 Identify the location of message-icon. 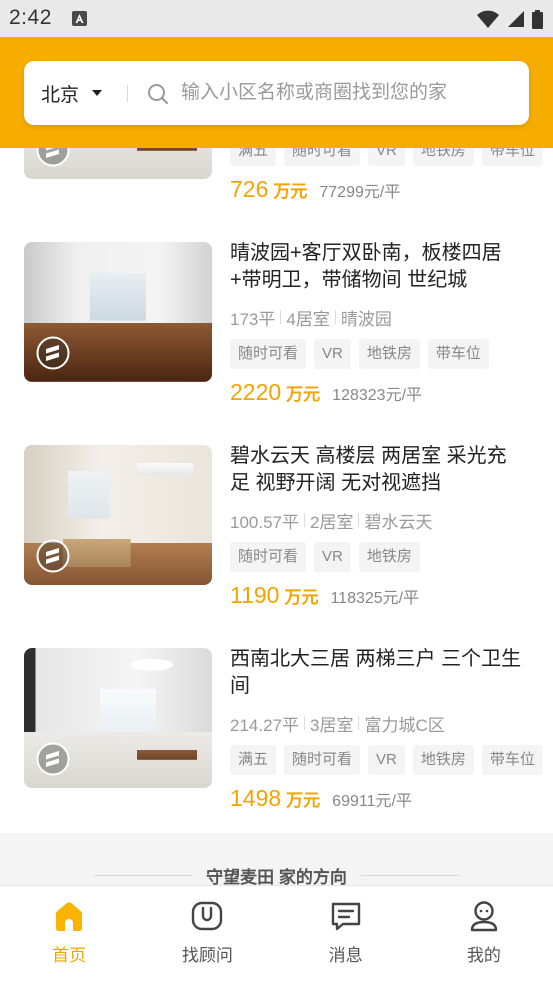
(345, 916).